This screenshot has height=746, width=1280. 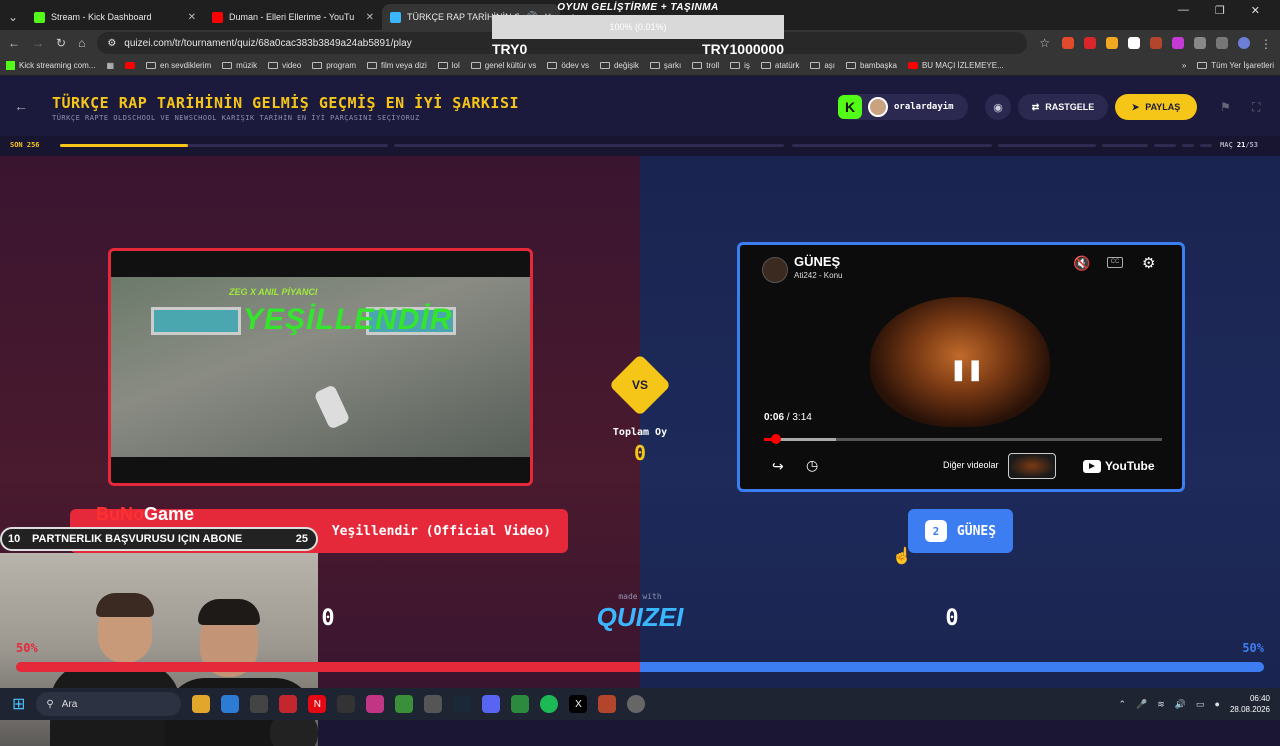 I want to click on app-tray-icon: ●, so click(x=1217, y=704).